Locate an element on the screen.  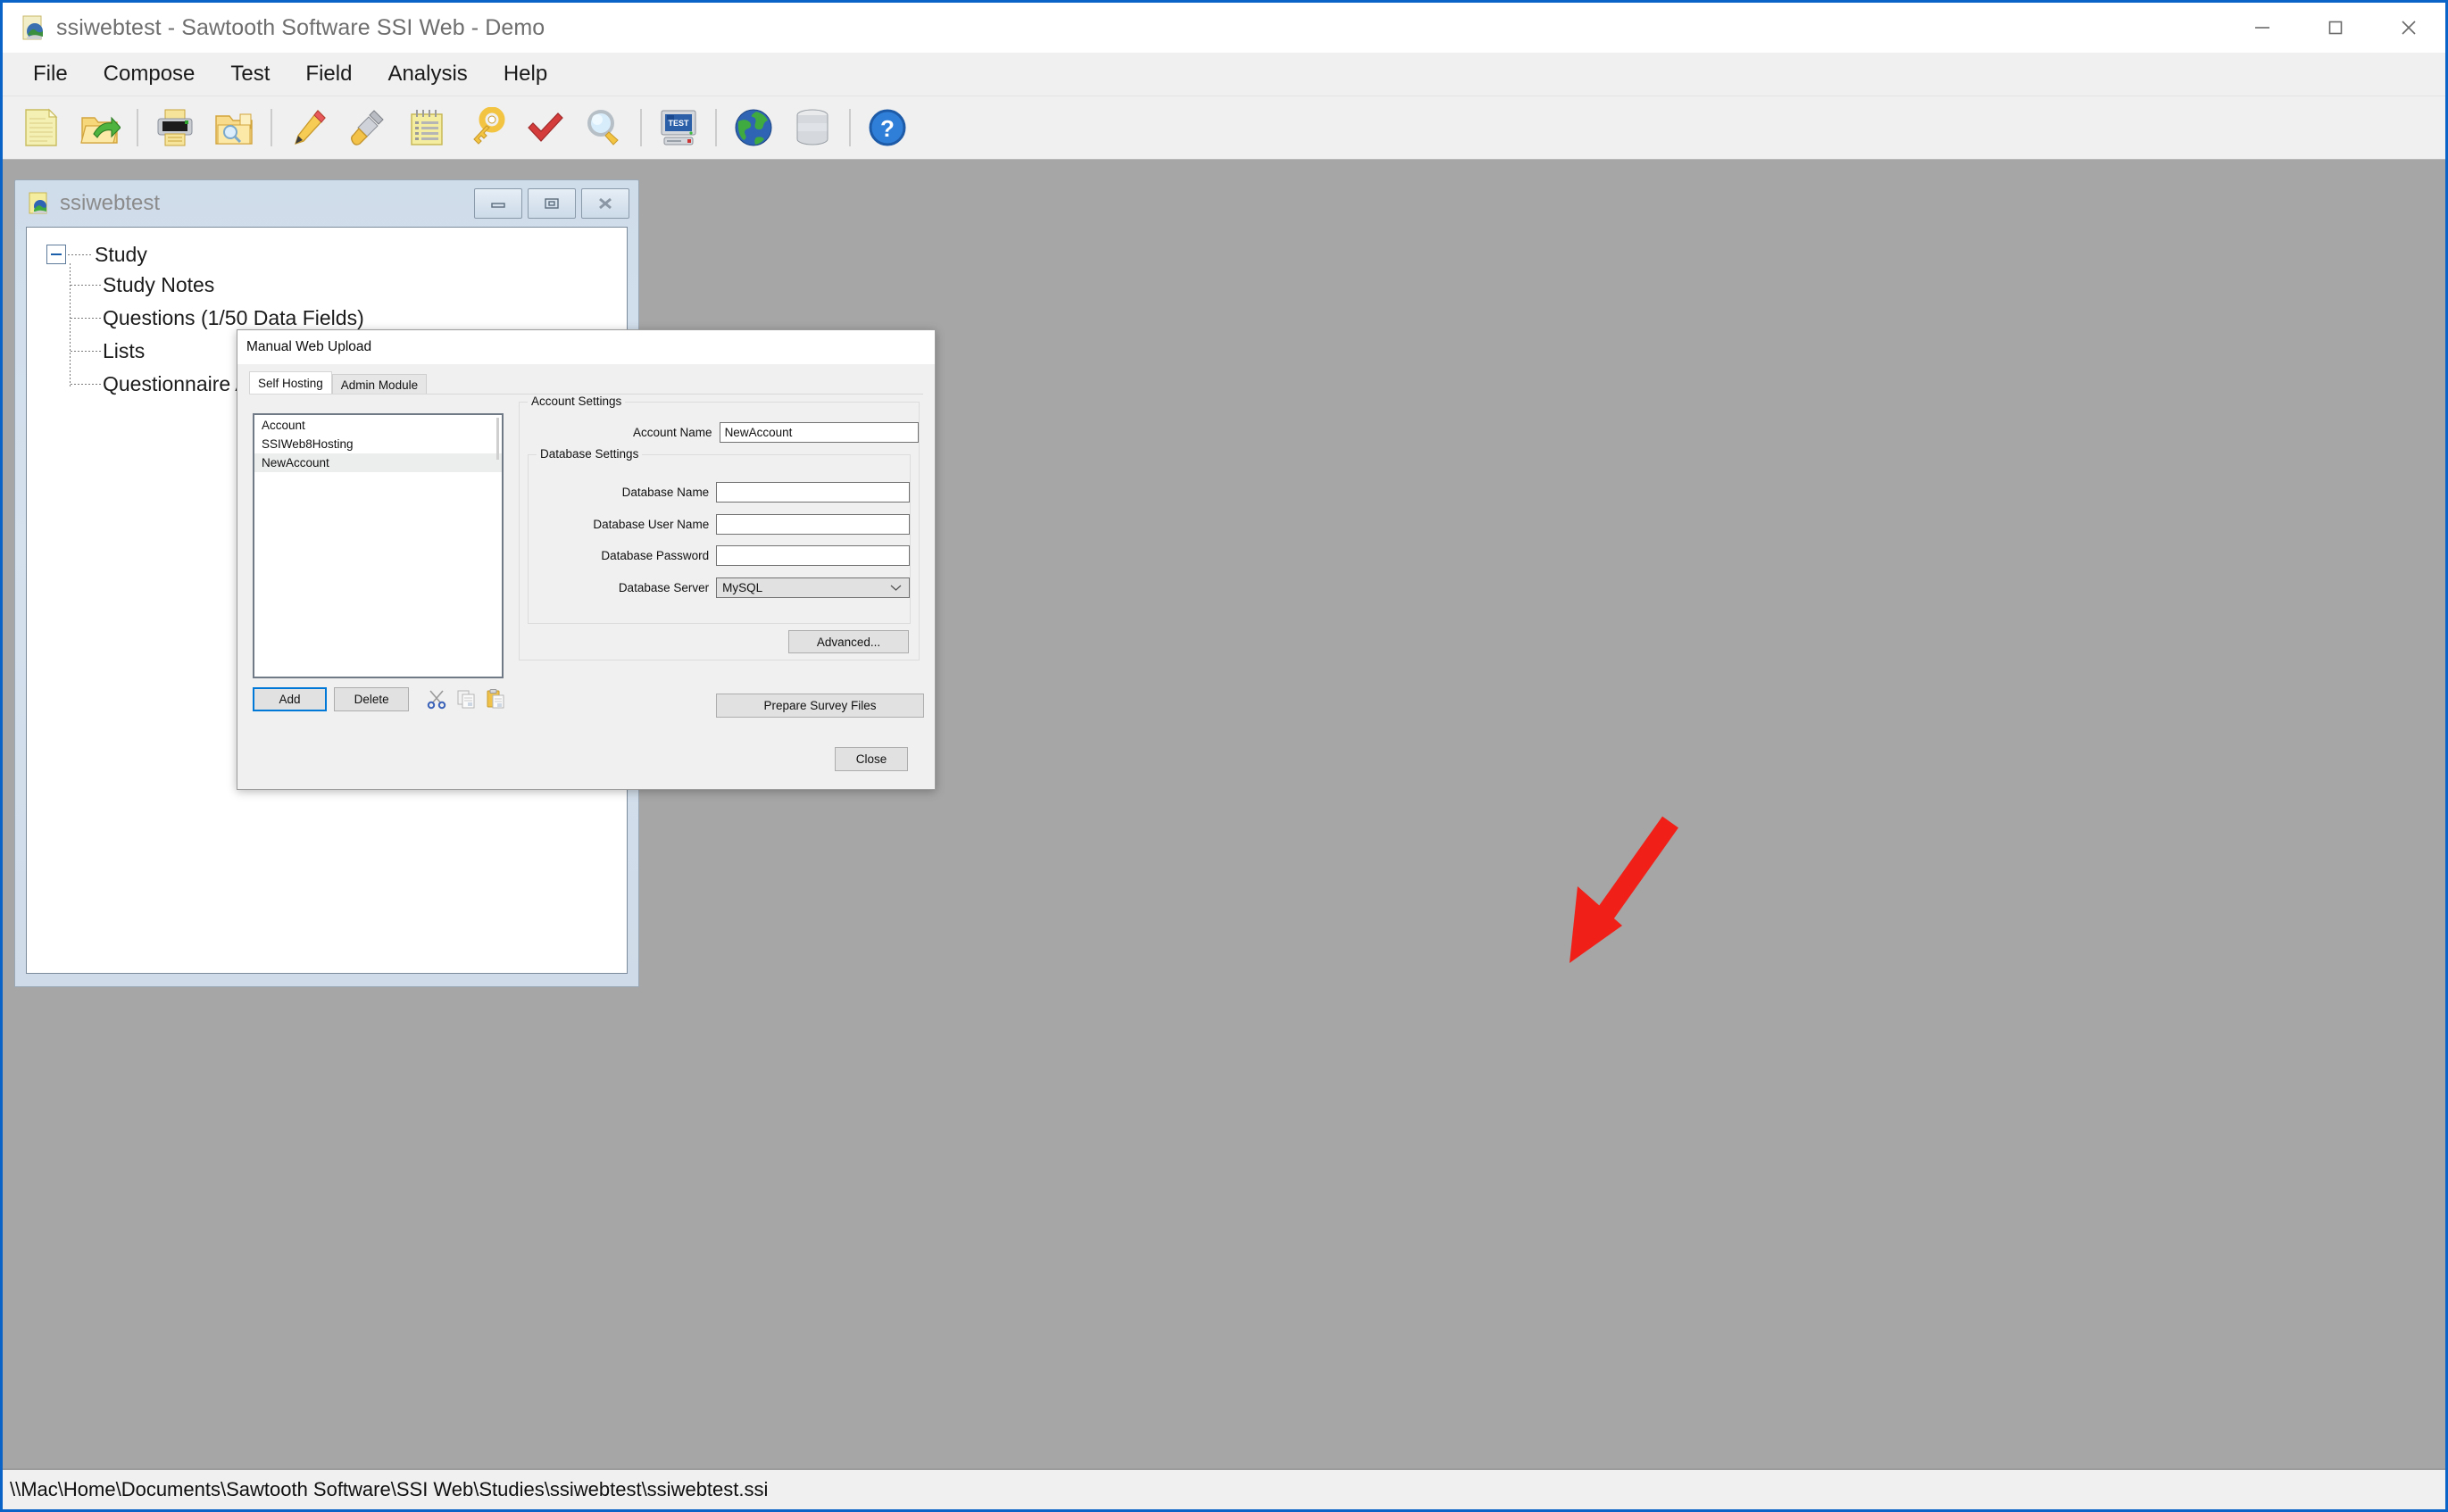
tree-collapse-icon is located at coordinates (56, 255).